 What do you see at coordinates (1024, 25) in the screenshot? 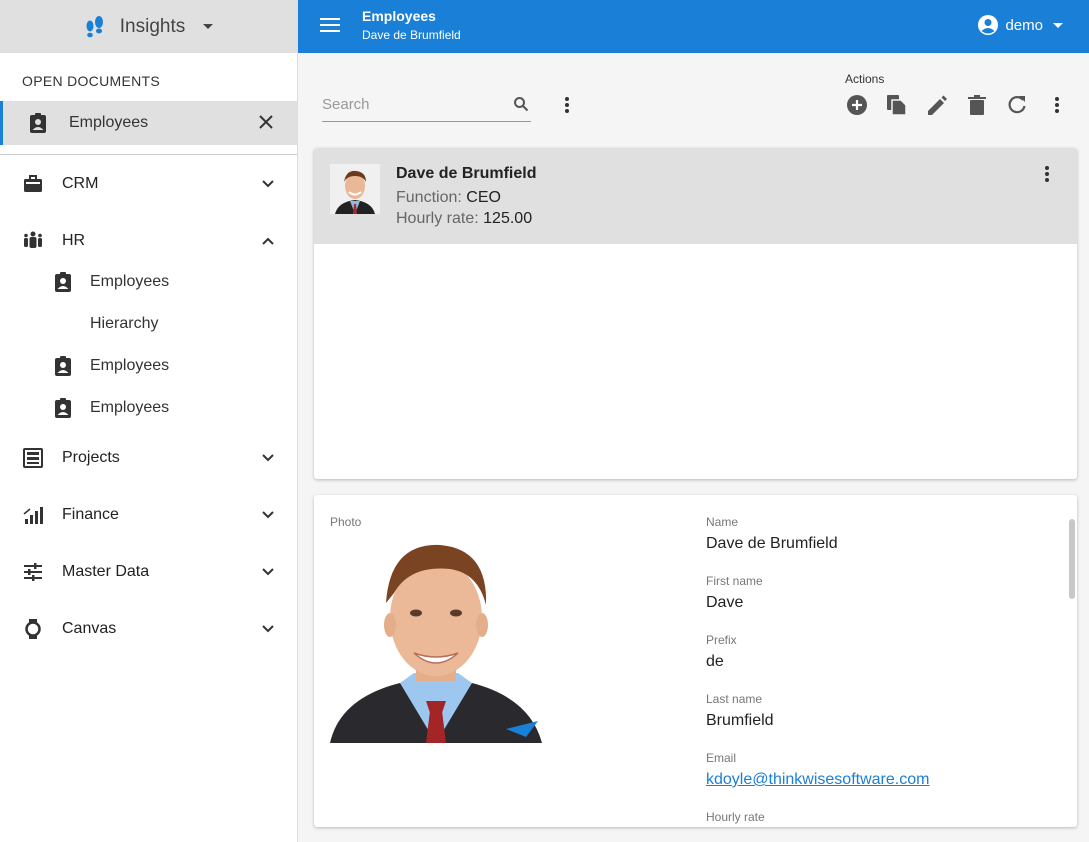
I see `user-name: demo` at bounding box center [1024, 25].